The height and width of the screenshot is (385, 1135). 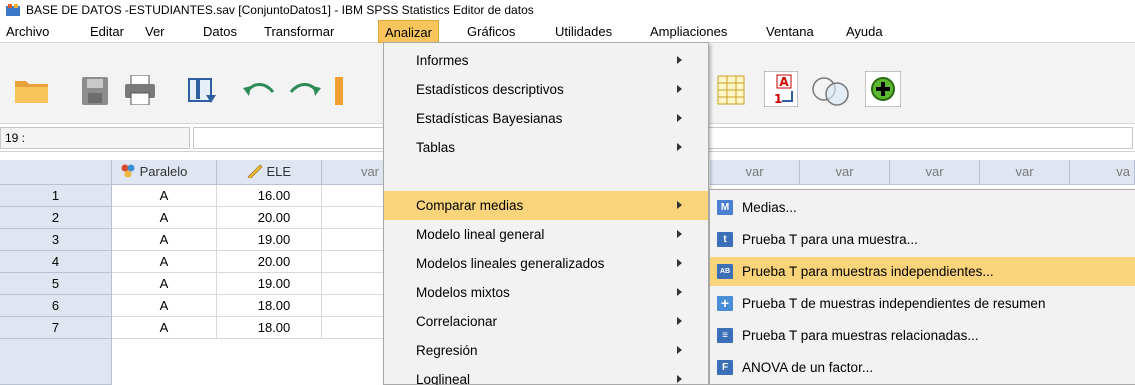 What do you see at coordinates (546, 375) in the screenshot?
I see `menu-item-loglineal: Loglineal` at bounding box center [546, 375].